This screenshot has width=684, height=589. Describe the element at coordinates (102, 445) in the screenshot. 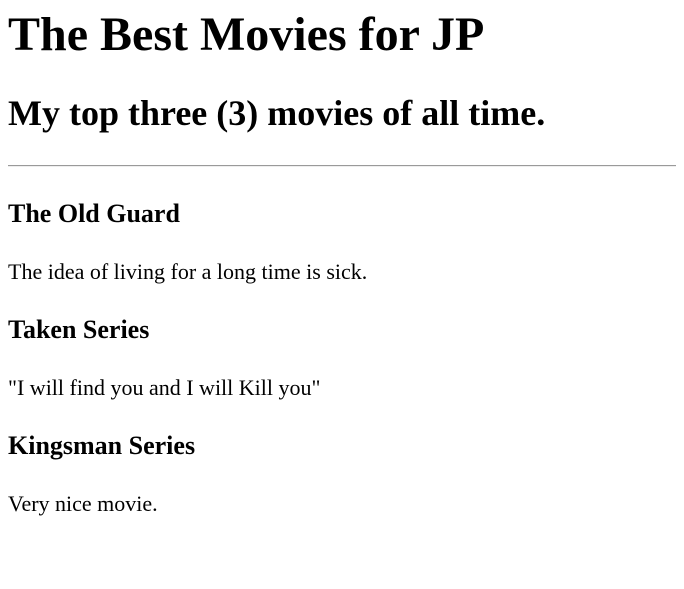

I see `movie-title: Kingsman Series` at that location.